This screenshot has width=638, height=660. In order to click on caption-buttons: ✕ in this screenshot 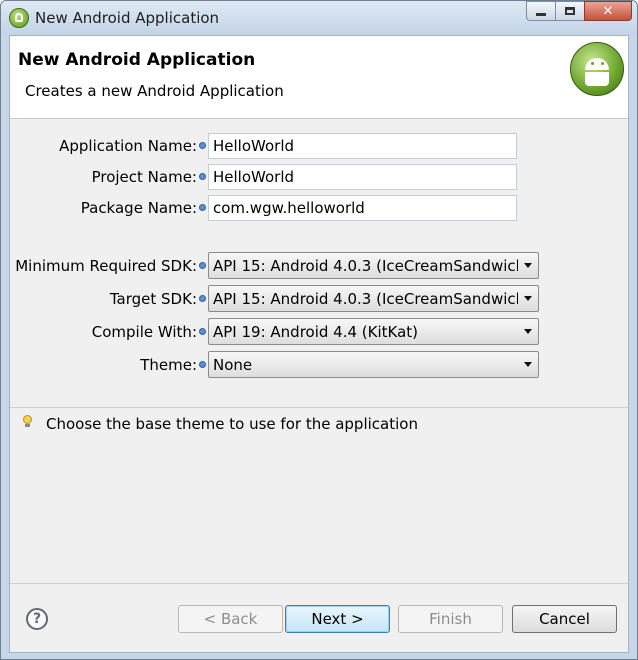, I will do `click(579, 12)`.